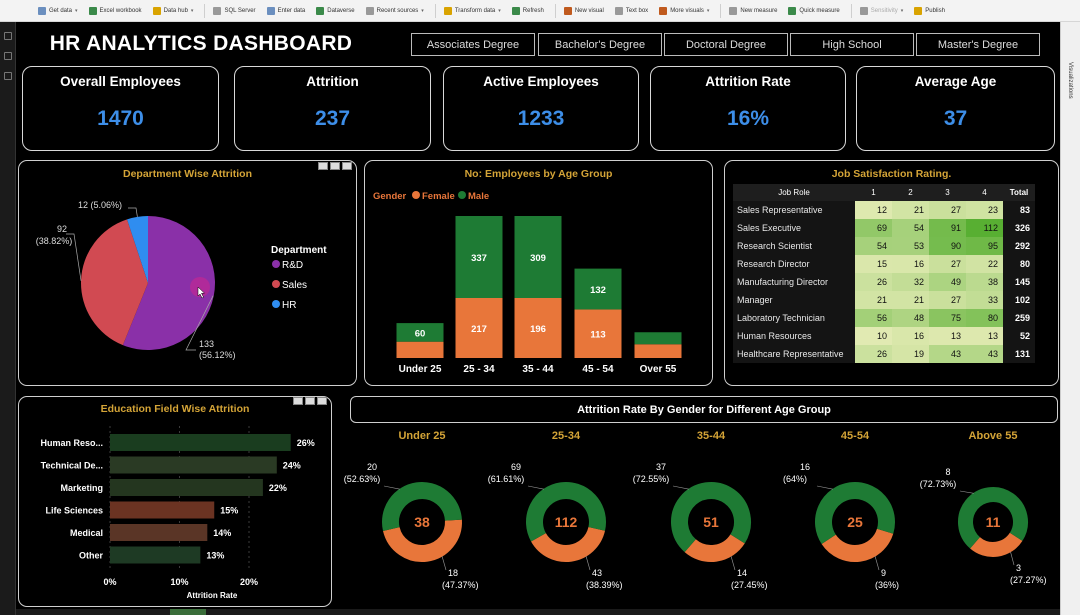 The image size is (1080, 615). I want to click on table-view-icon, so click(8, 56).